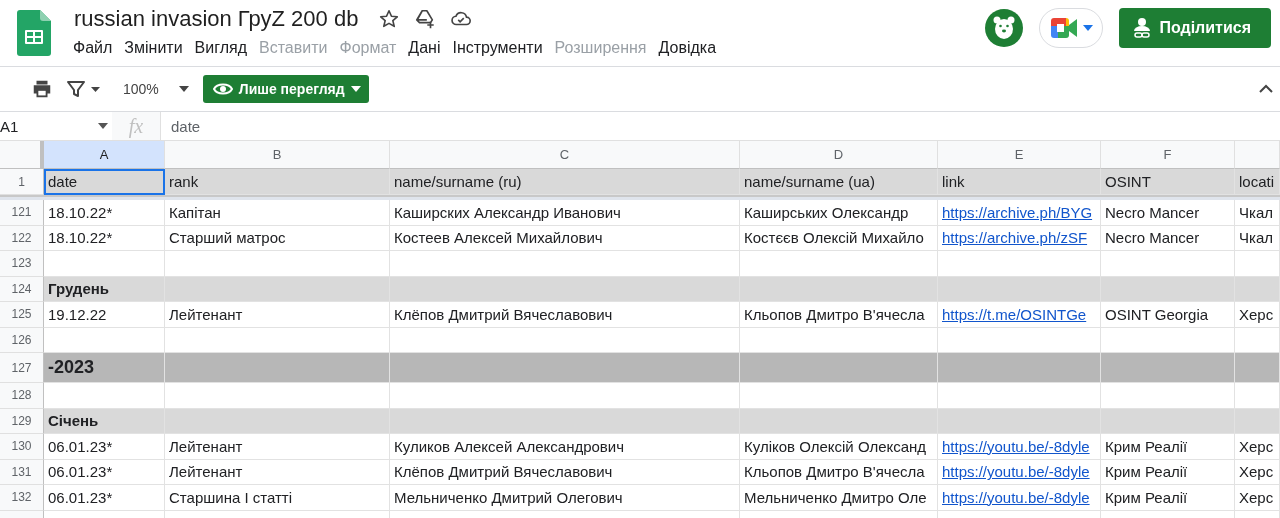  I want to click on table-cell: Січень, so click(104, 421).